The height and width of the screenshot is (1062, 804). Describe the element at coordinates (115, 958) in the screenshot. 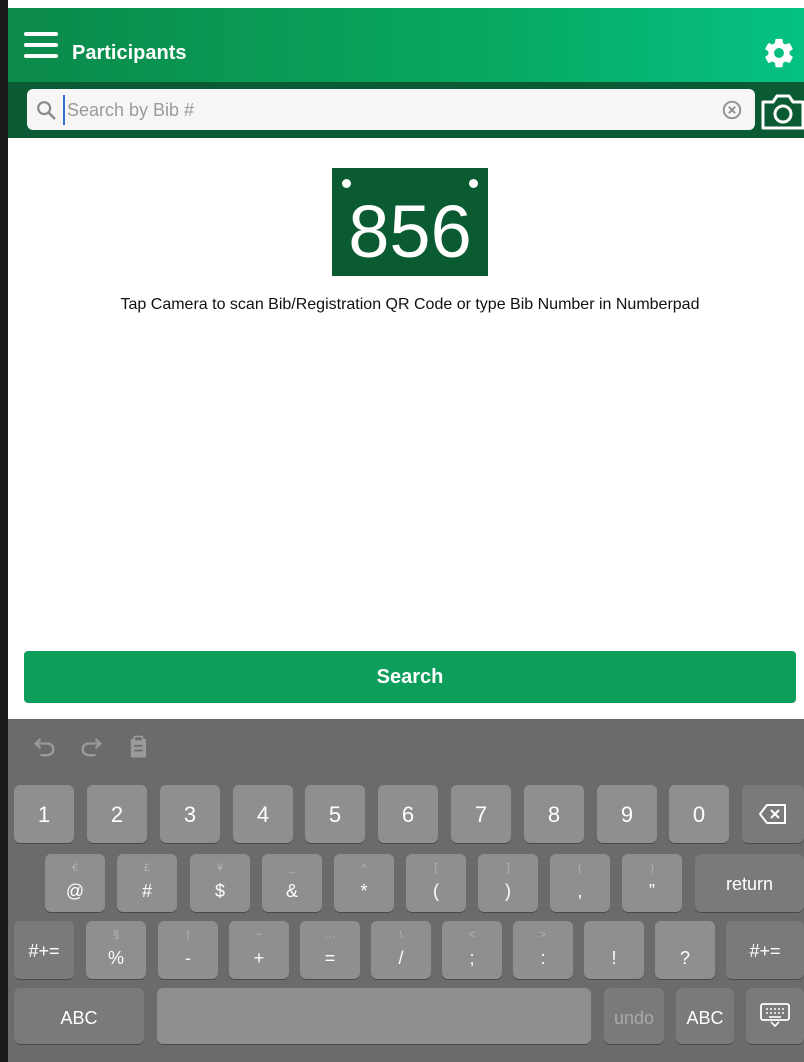

I see `key-label: %` at that location.